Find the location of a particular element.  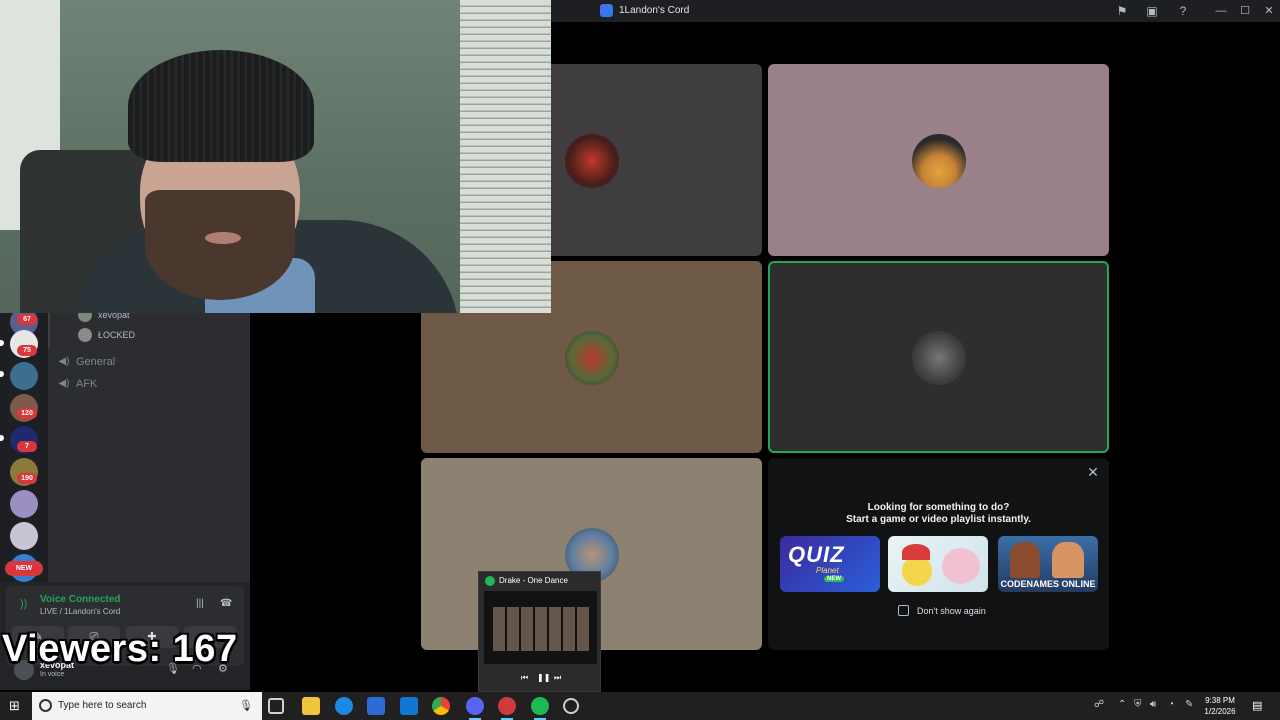

chrome-icon is located at coordinates (441, 706).